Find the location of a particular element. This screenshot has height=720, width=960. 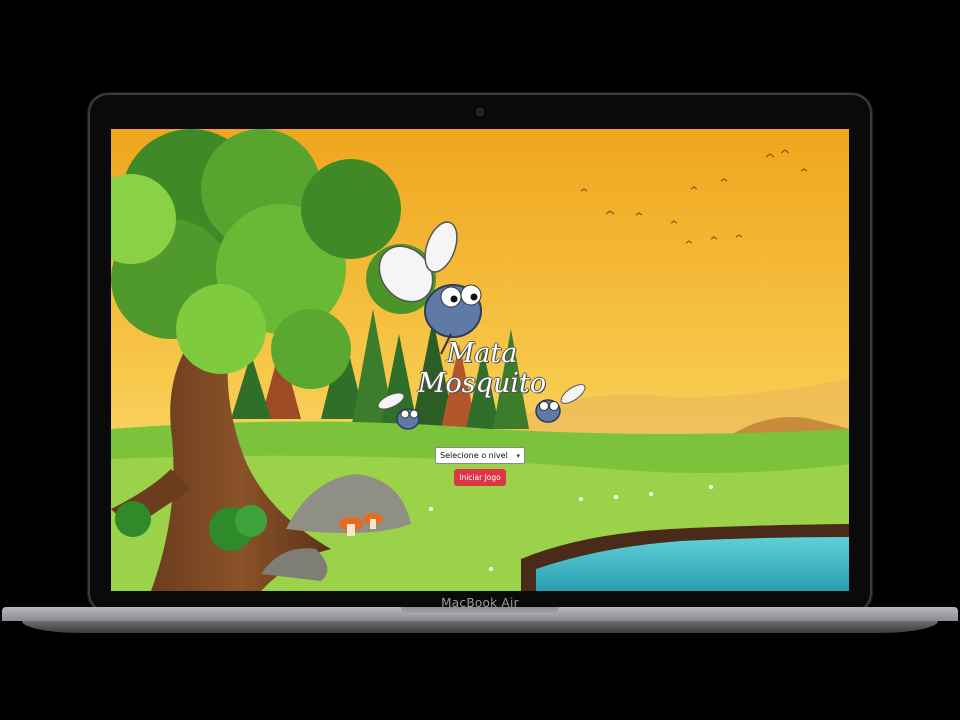

laptop-base is located at coordinates (480, 622).